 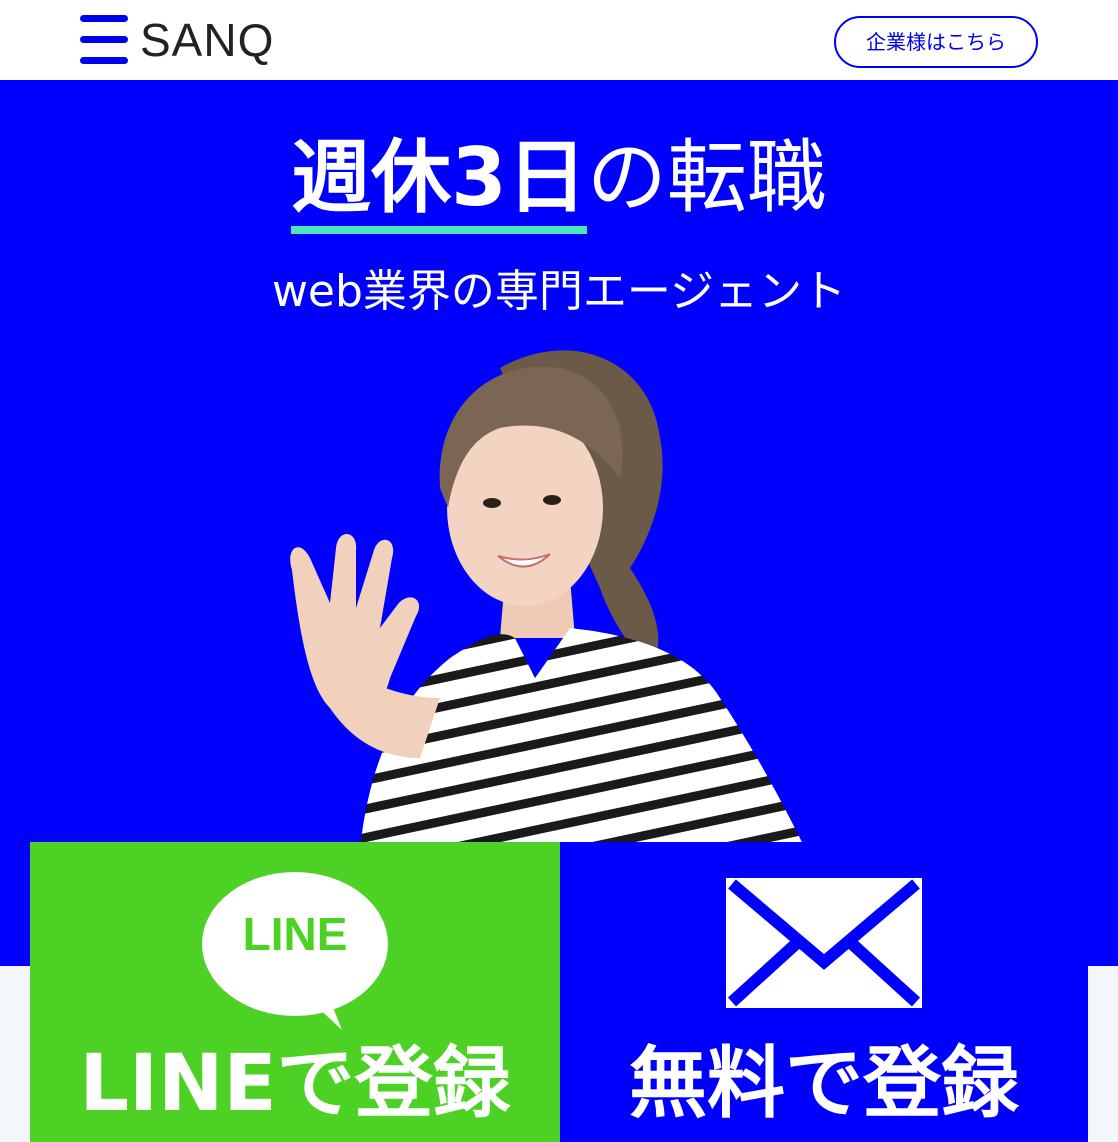 What do you see at coordinates (295, 992) in the screenshot?
I see `line-register-button: LINE LINEで登録` at bounding box center [295, 992].